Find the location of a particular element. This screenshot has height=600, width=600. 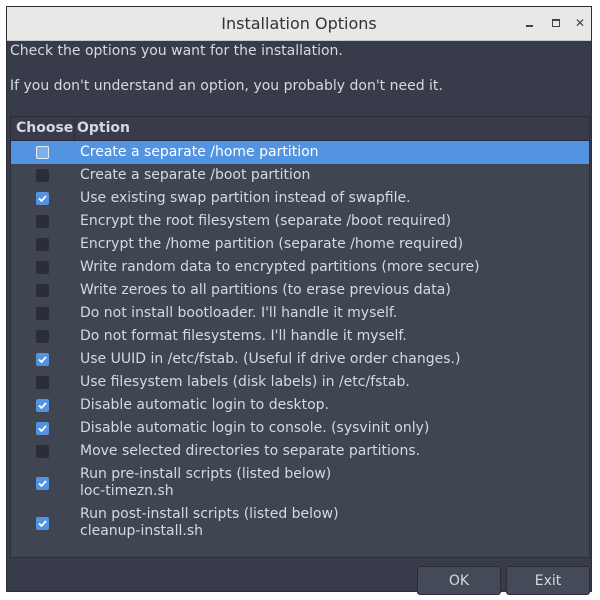

option-label: Create a separate /home partition is located at coordinates (199, 152).